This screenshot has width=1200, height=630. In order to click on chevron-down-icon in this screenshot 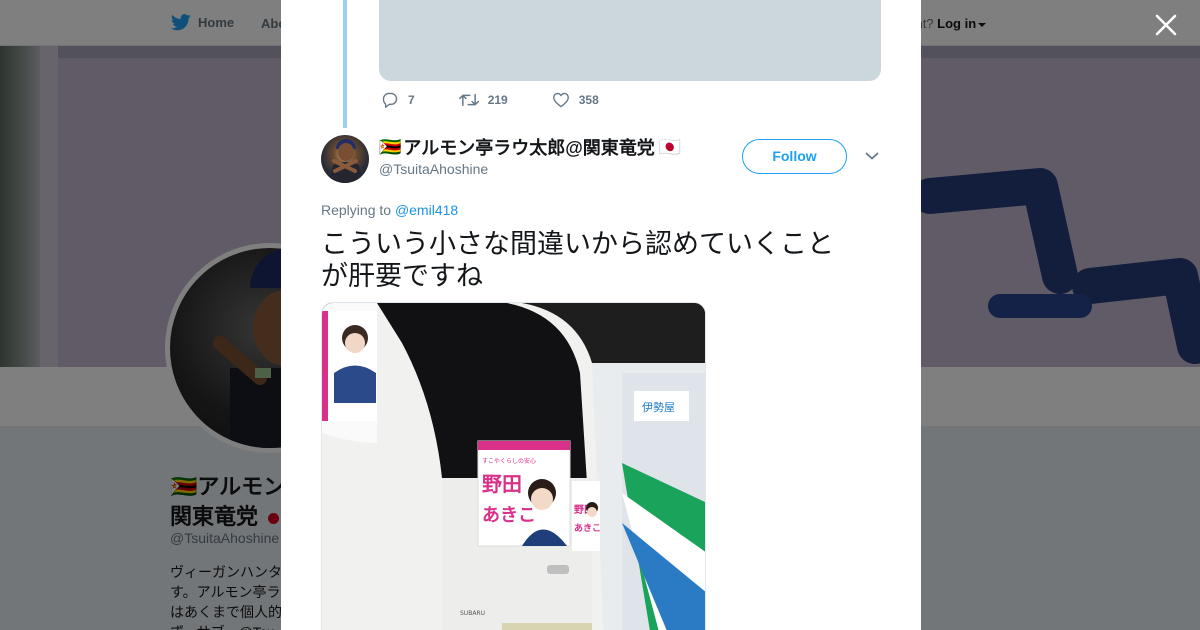, I will do `click(872, 156)`.